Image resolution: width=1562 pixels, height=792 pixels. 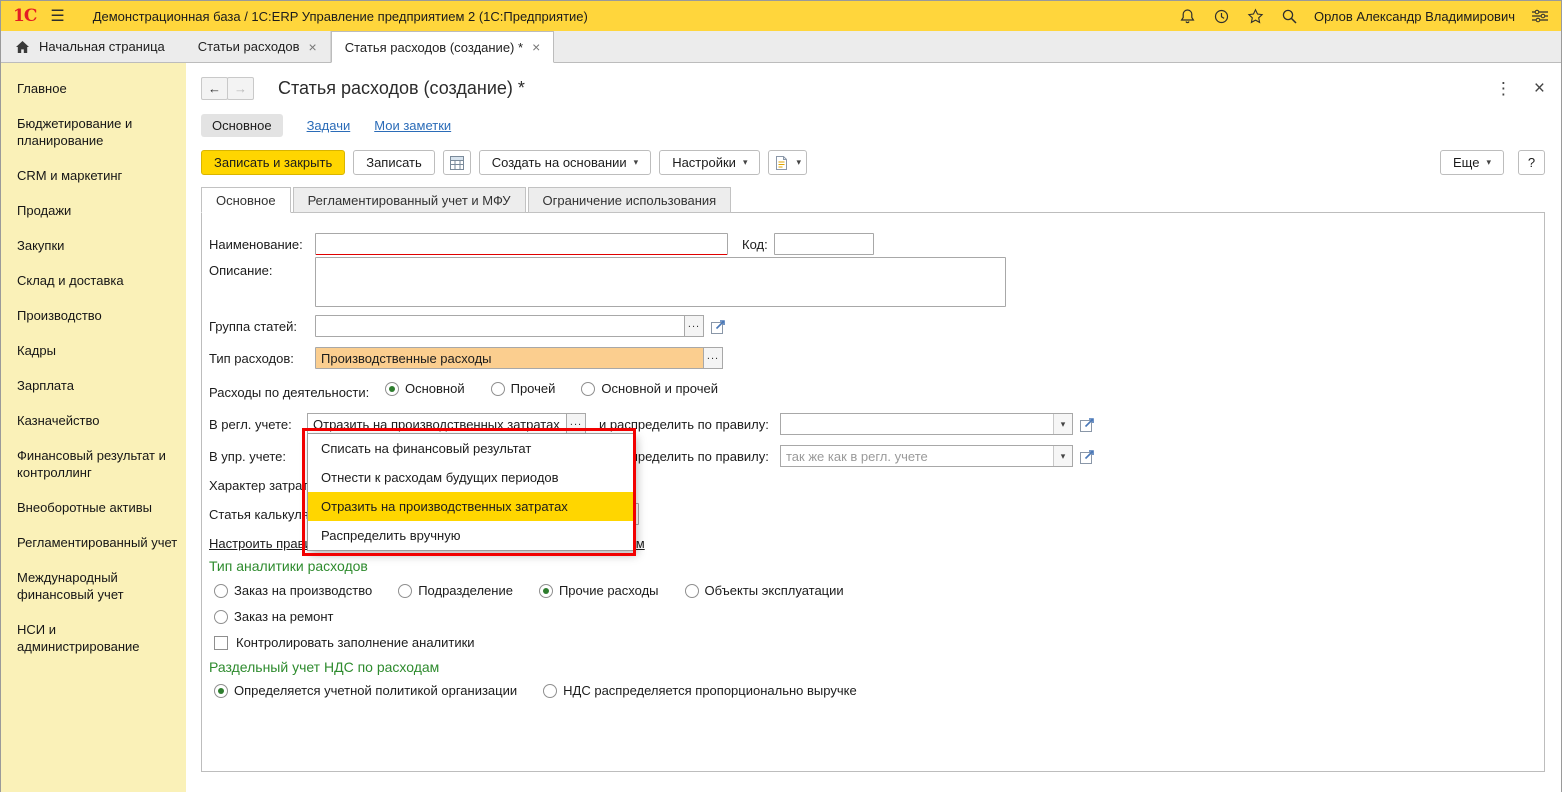 I want to click on close-document-icon: ×, so click(x=1539, y=88).